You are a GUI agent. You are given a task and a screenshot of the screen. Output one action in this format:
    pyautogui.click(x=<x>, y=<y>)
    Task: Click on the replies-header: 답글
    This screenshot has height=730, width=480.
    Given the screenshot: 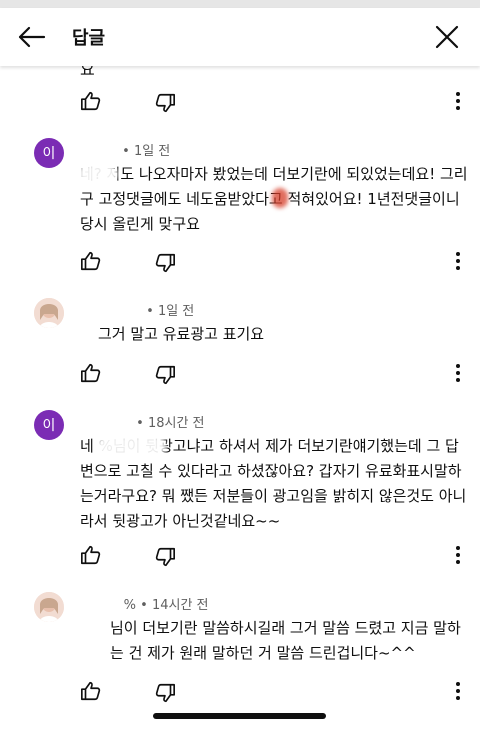 What is the action you would take?
    pyautogui.click(x=240, y=37)
    